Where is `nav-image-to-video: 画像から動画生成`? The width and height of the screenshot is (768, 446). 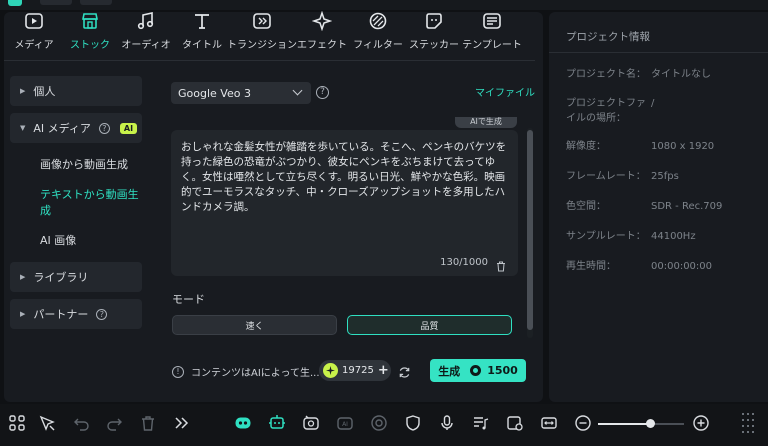 nav-image-to-video: 画像から動画生成 is located at coordinates (76, 164).